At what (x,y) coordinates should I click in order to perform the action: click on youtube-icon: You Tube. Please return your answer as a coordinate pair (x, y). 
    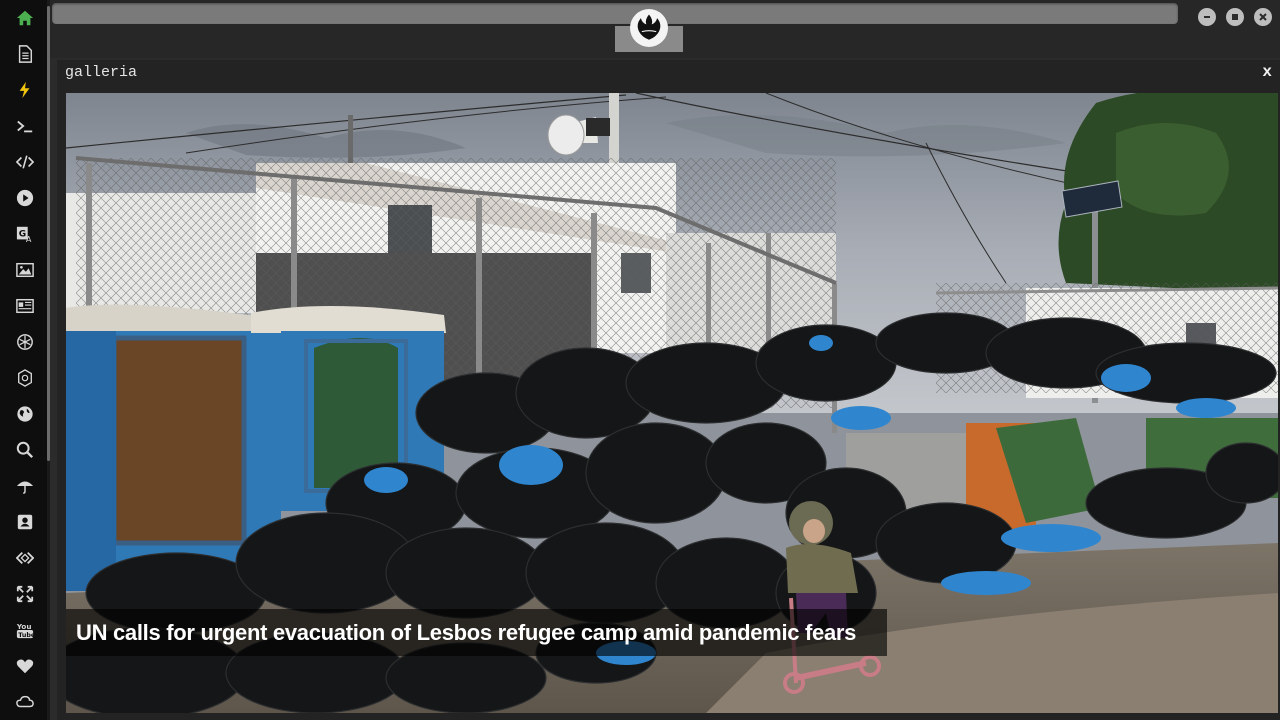
    Looking at the image, I should click on (25, 630).